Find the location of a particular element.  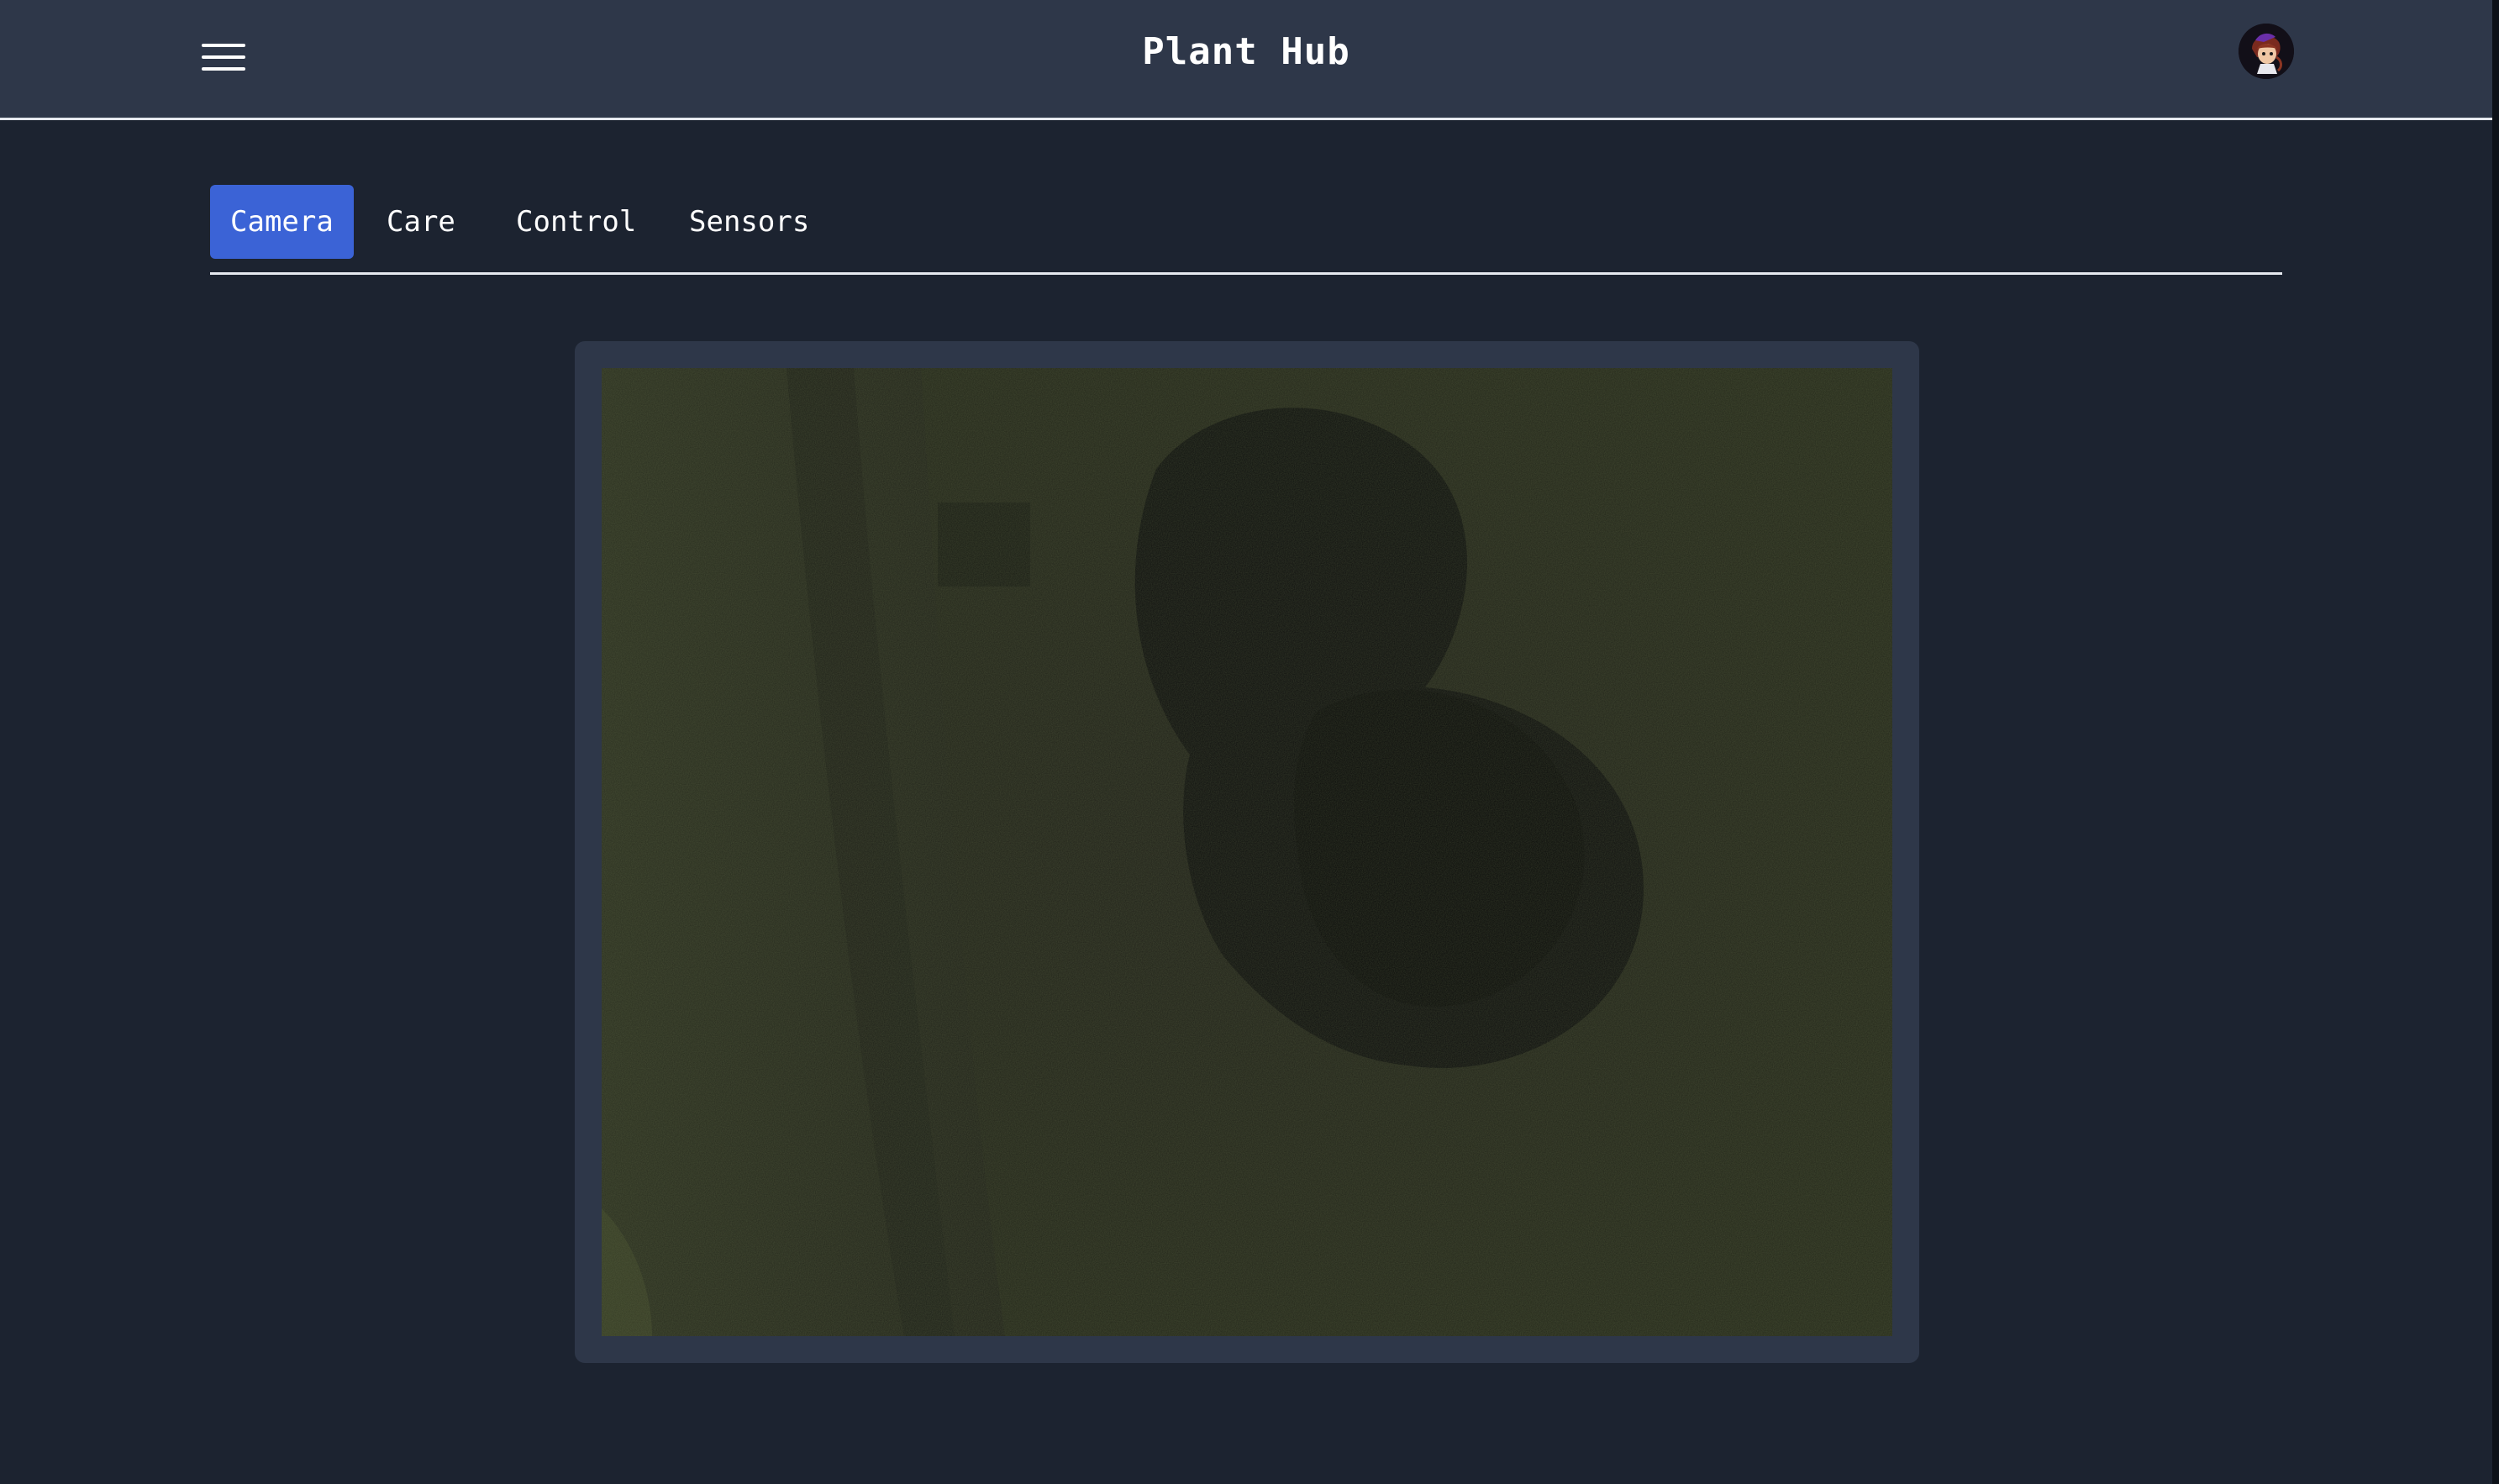

tab-care: Care is located at coordinates (421, 222).